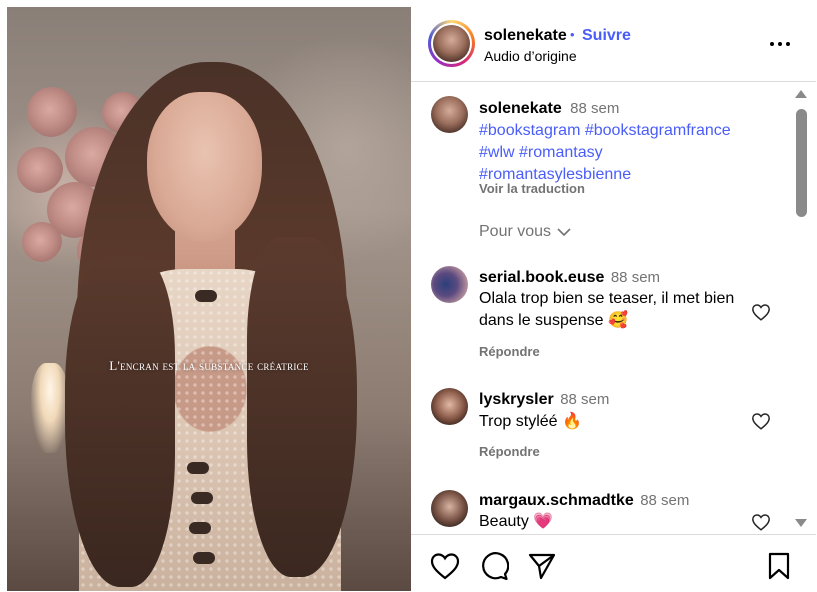 The width and height of the screenshot is (817, 592). I want to click on comment-username-line: serial.book.euse 88 sem, so click(569, 278).